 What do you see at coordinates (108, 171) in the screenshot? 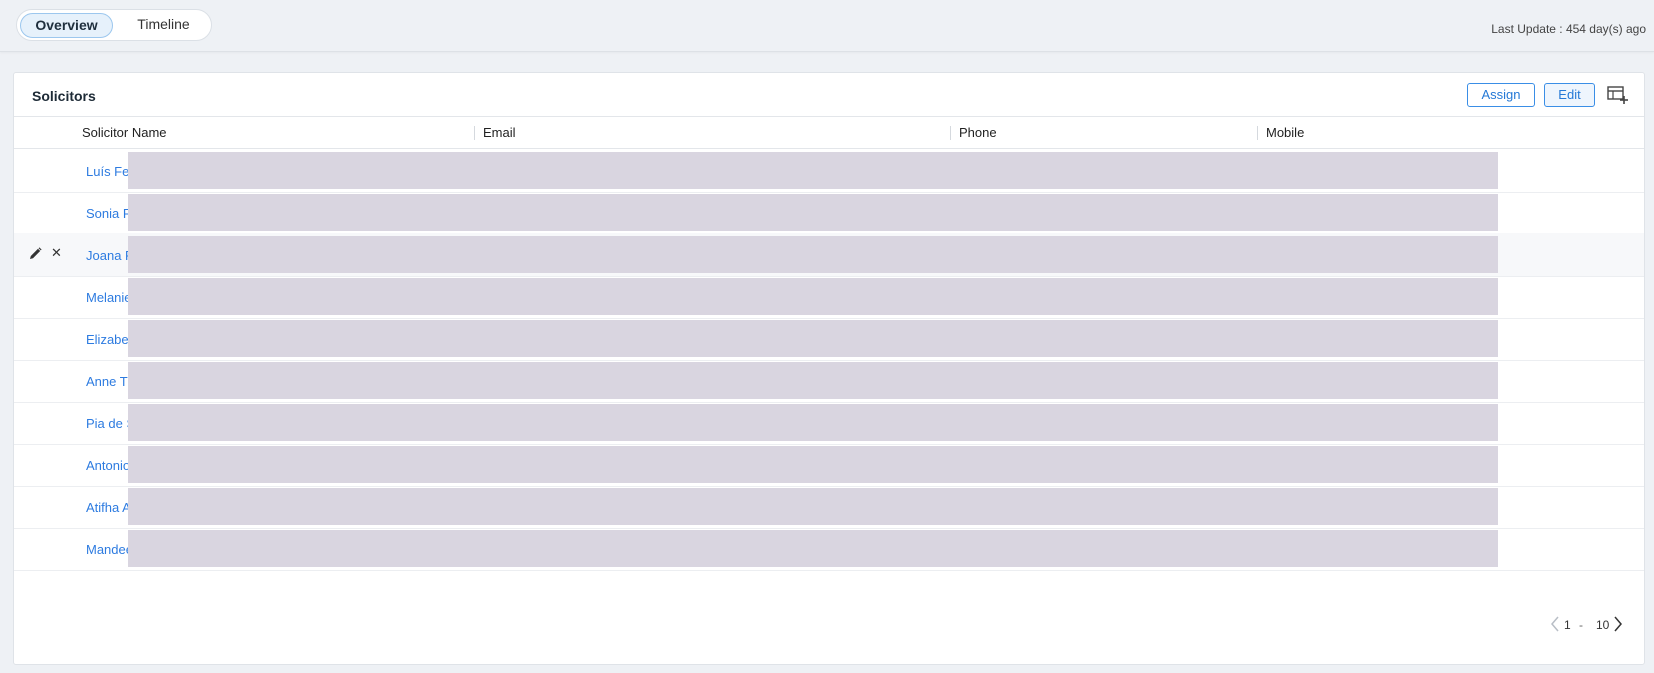
I see `solicitor-name-link: Luís Fer` at bounding box center [108, 171].